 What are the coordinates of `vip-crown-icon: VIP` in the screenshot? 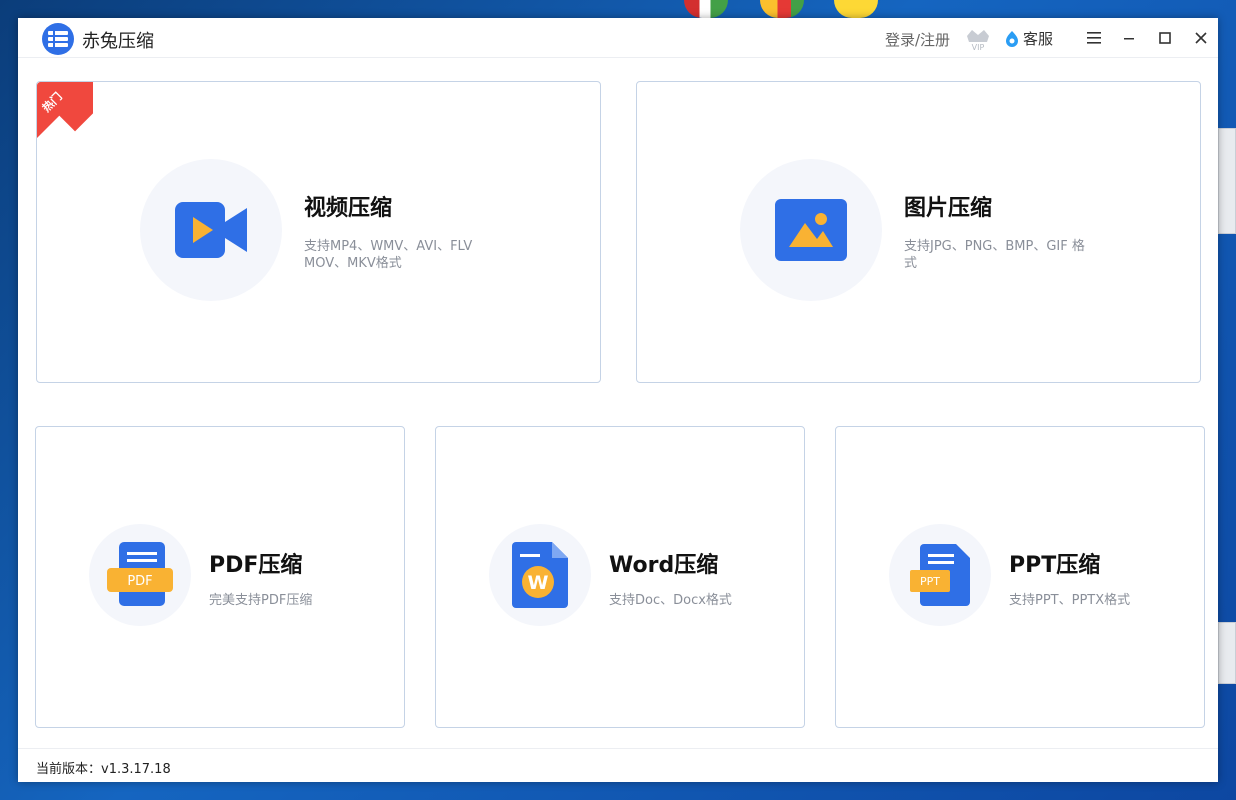 It's located at (978, 38).